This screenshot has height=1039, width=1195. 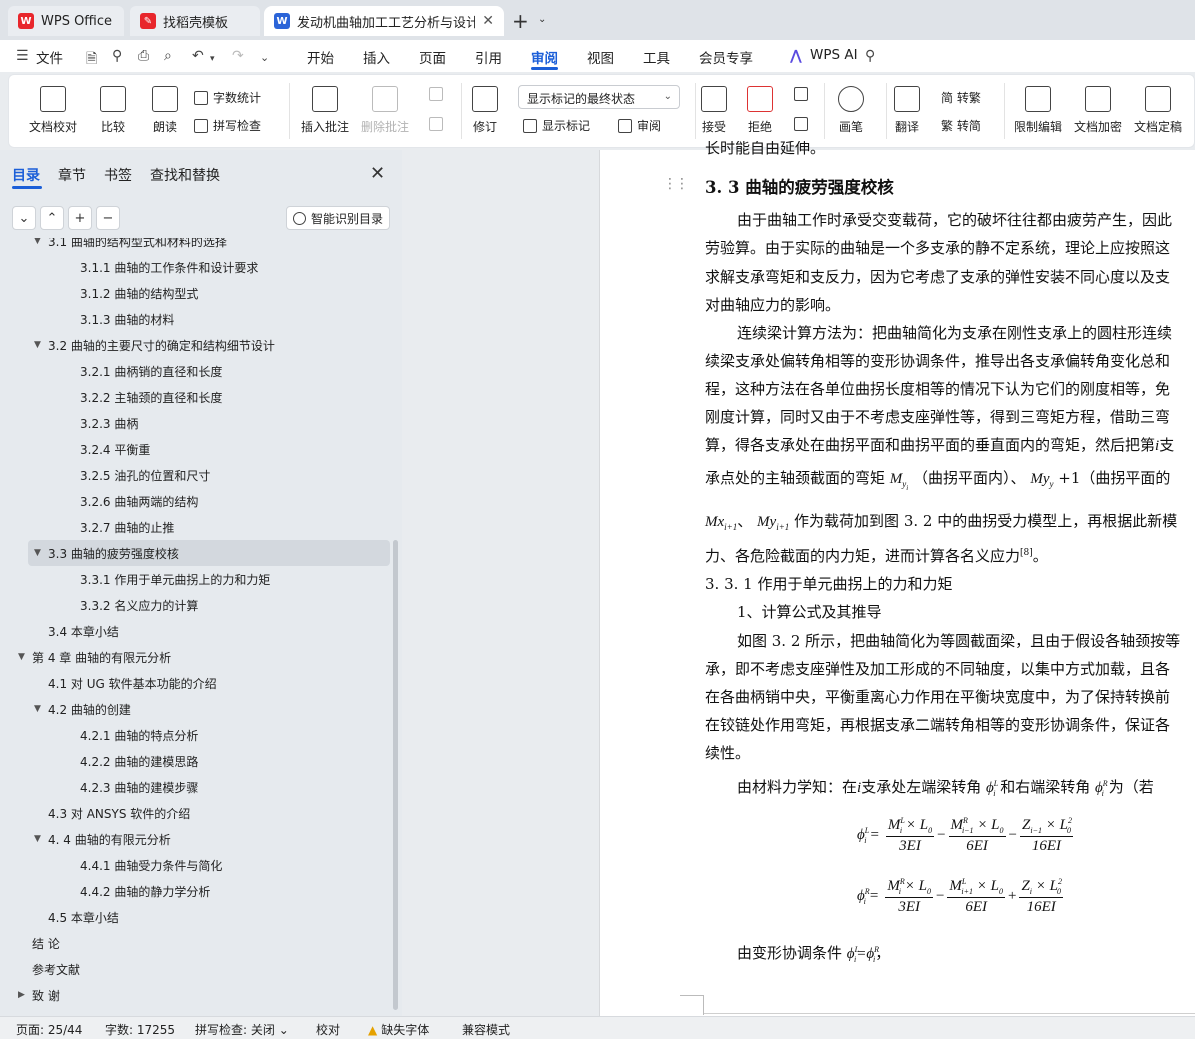 I want to click on toc-item: 参考文献, so click(x=195, y=969).